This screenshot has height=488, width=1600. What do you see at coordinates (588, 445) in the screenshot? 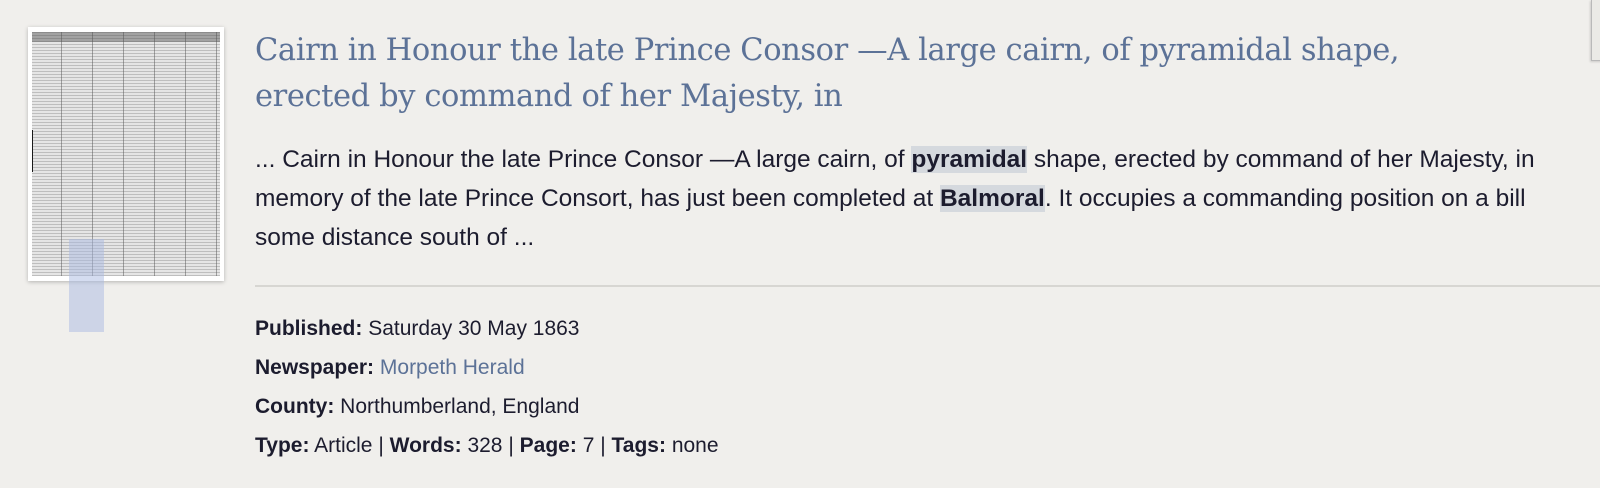
I see `page-value: 7` at bounding box center [588, 445].